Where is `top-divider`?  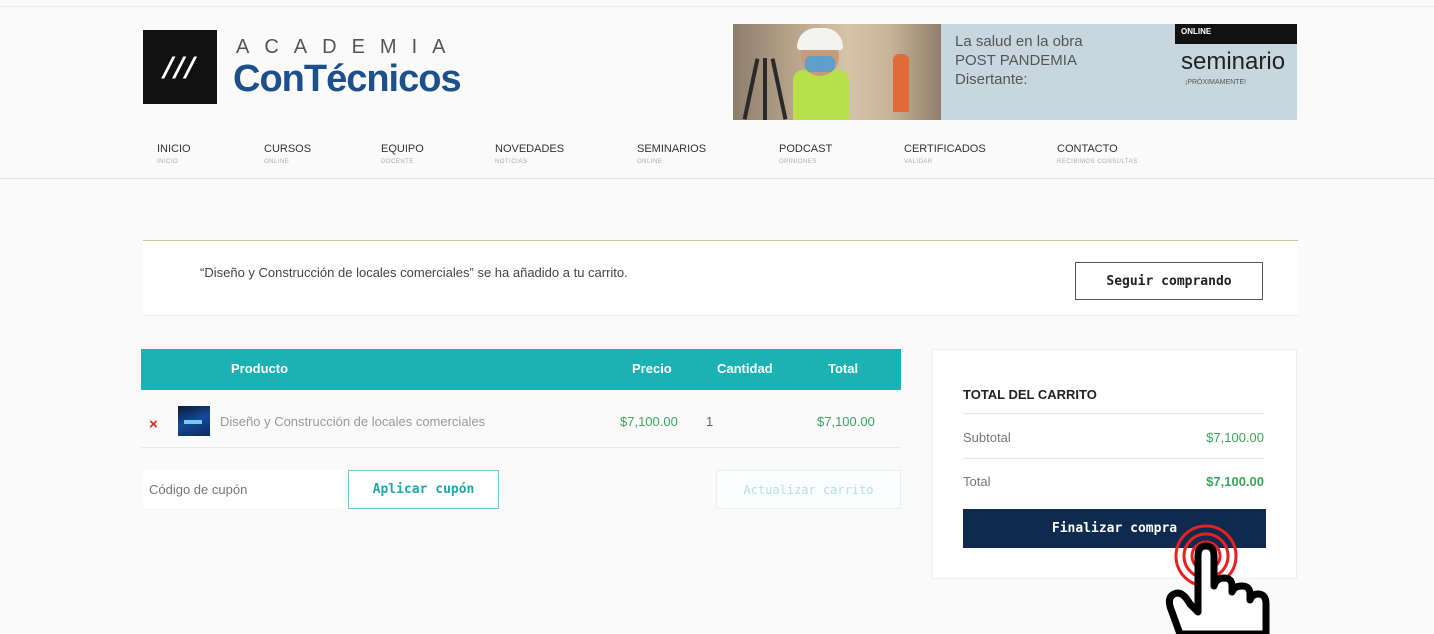 top-divider is located at coordinates (717, 6).